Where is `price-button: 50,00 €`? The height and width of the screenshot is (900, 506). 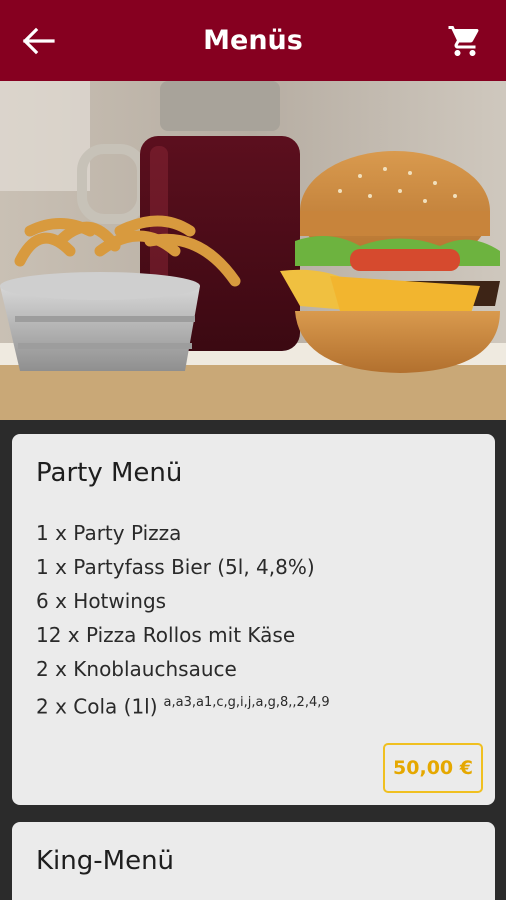
price-button: 50,00 € is located at coordinates (433, 768).